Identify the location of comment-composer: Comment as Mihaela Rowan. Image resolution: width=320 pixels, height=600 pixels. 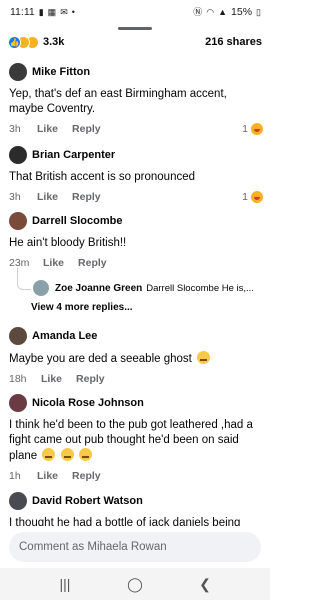
(135, 548).